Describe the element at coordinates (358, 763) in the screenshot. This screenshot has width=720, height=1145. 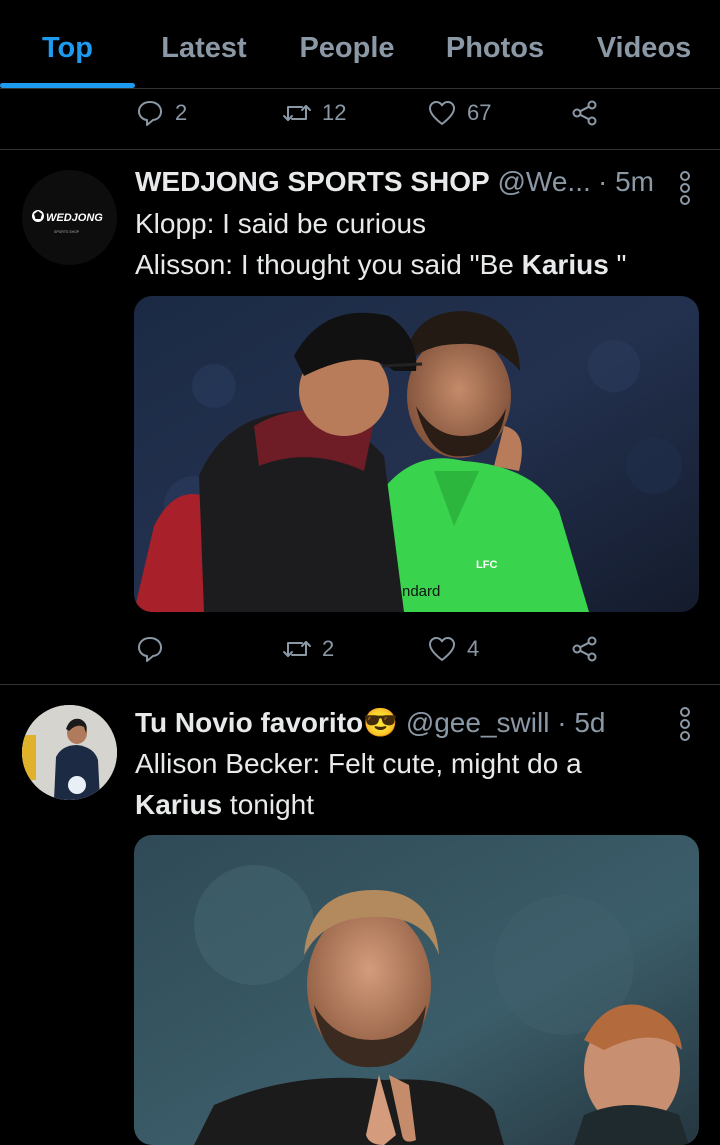
I see `tweet-text-line: Allison Becker: Felt cute, might do a` at that location.